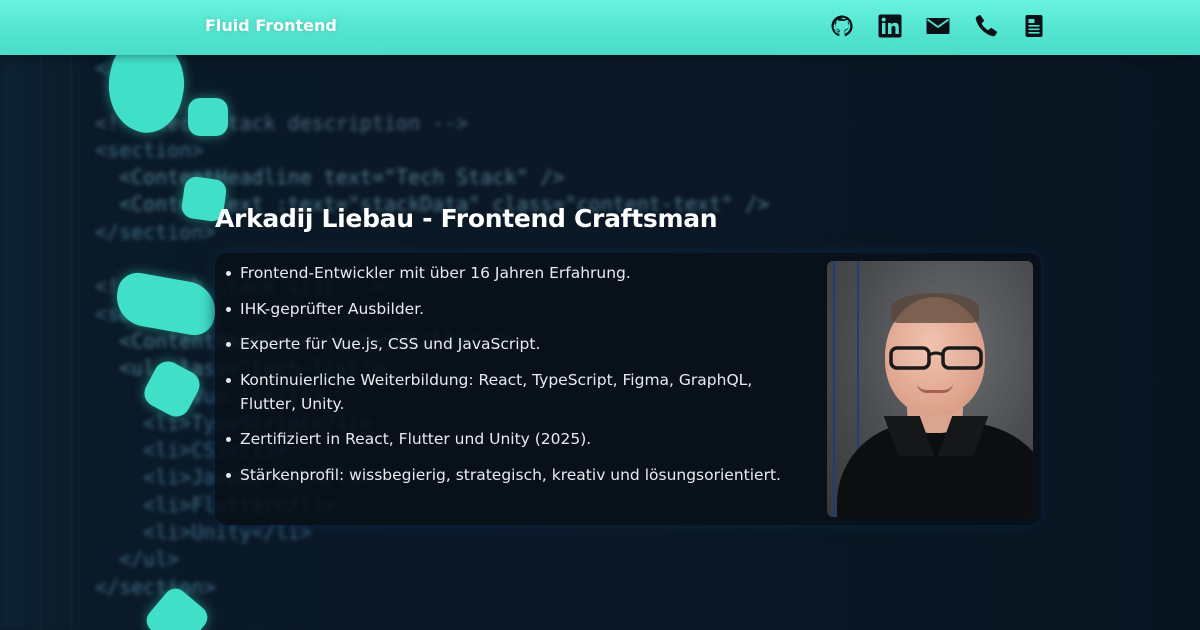 The image size is (1200, 630). I want to click on document-icon, so click(1034, 26).